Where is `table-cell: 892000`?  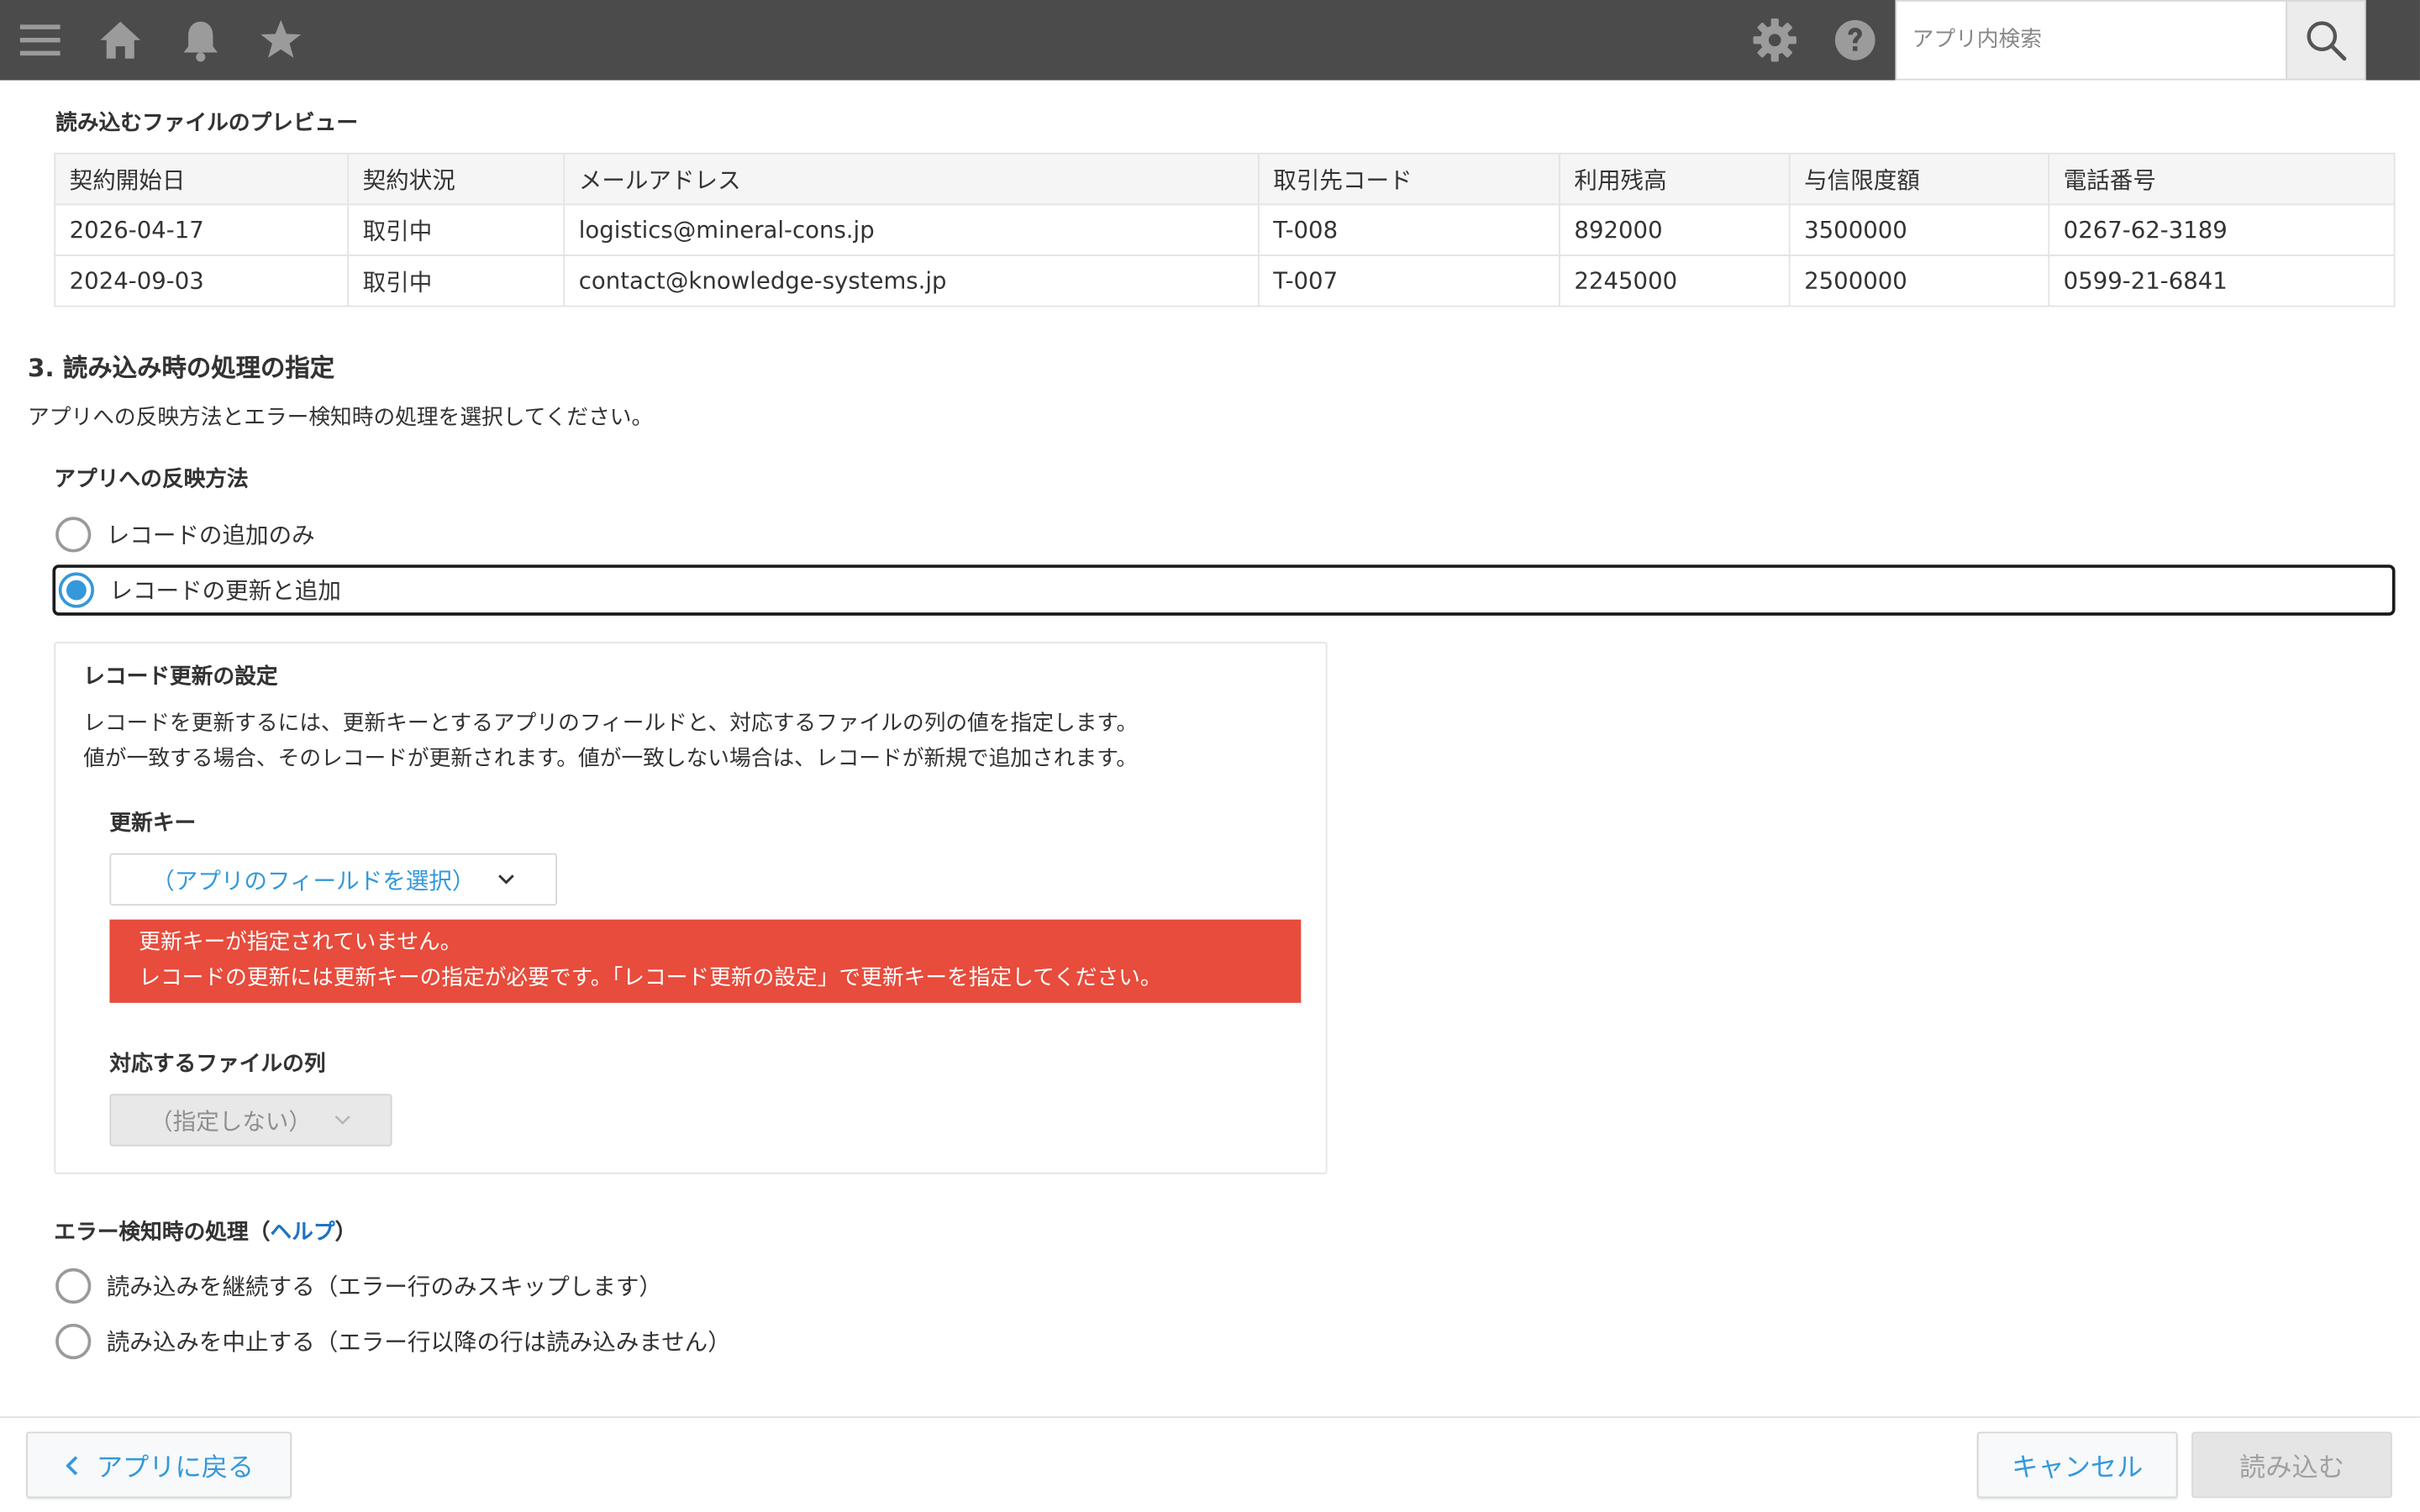
table-cell: 892000 is located at coordinates (1675, 229).